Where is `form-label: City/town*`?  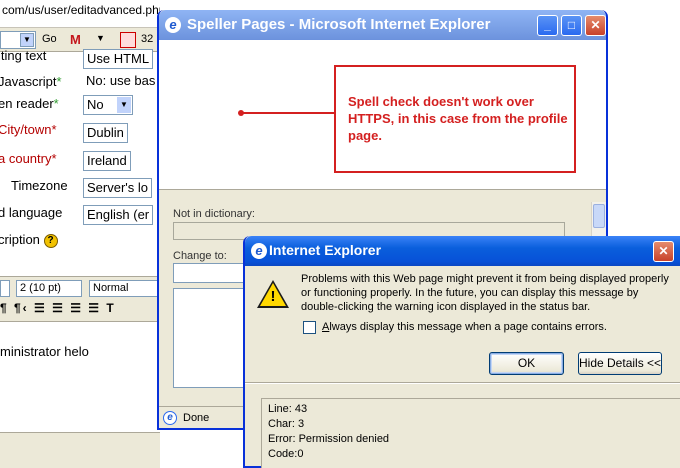 form-label: City/town* is located at coordinates (28, 129).